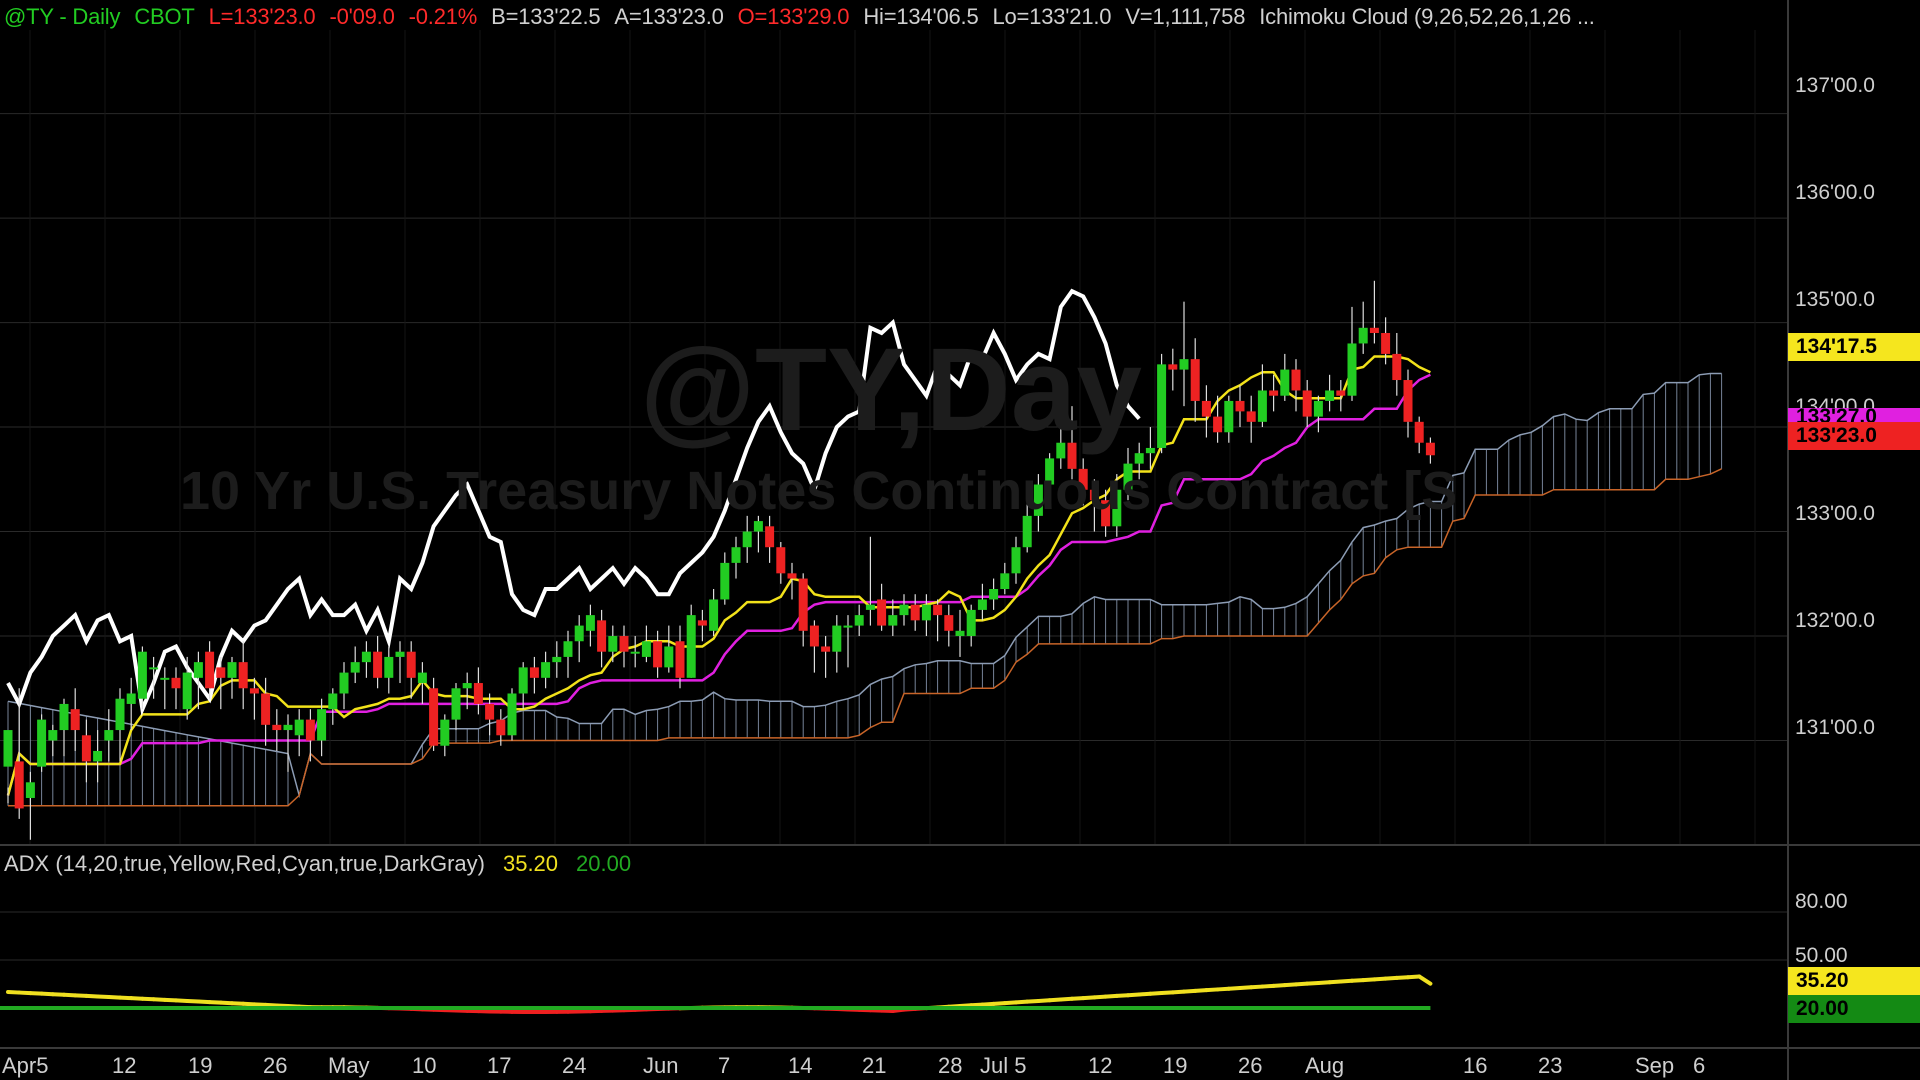 This screenshot has height=1080, width=1920. What do you see at coordinates (793, 16) in the screenshot?
I see `open-price: O=133'29.0` at bounding box center [793, 16].